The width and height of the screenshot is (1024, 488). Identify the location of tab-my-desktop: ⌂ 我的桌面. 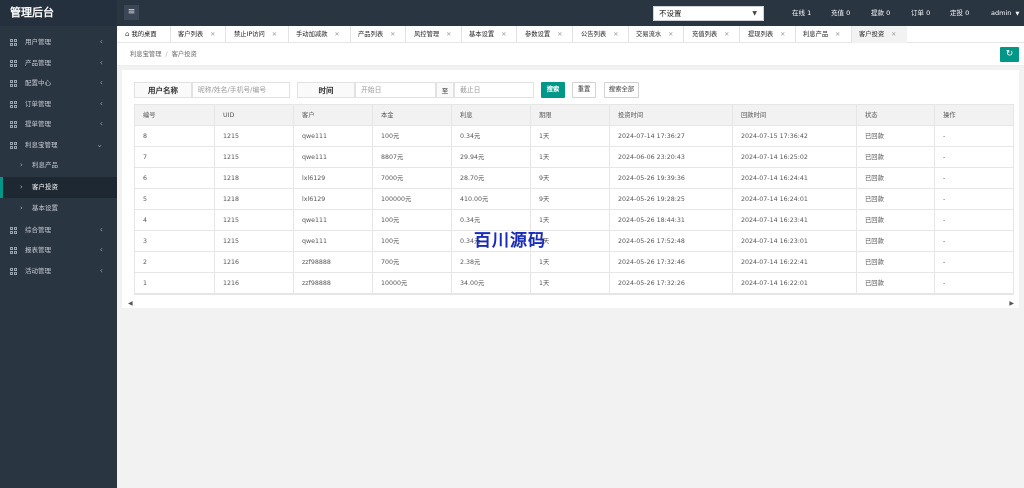
(141, 34).